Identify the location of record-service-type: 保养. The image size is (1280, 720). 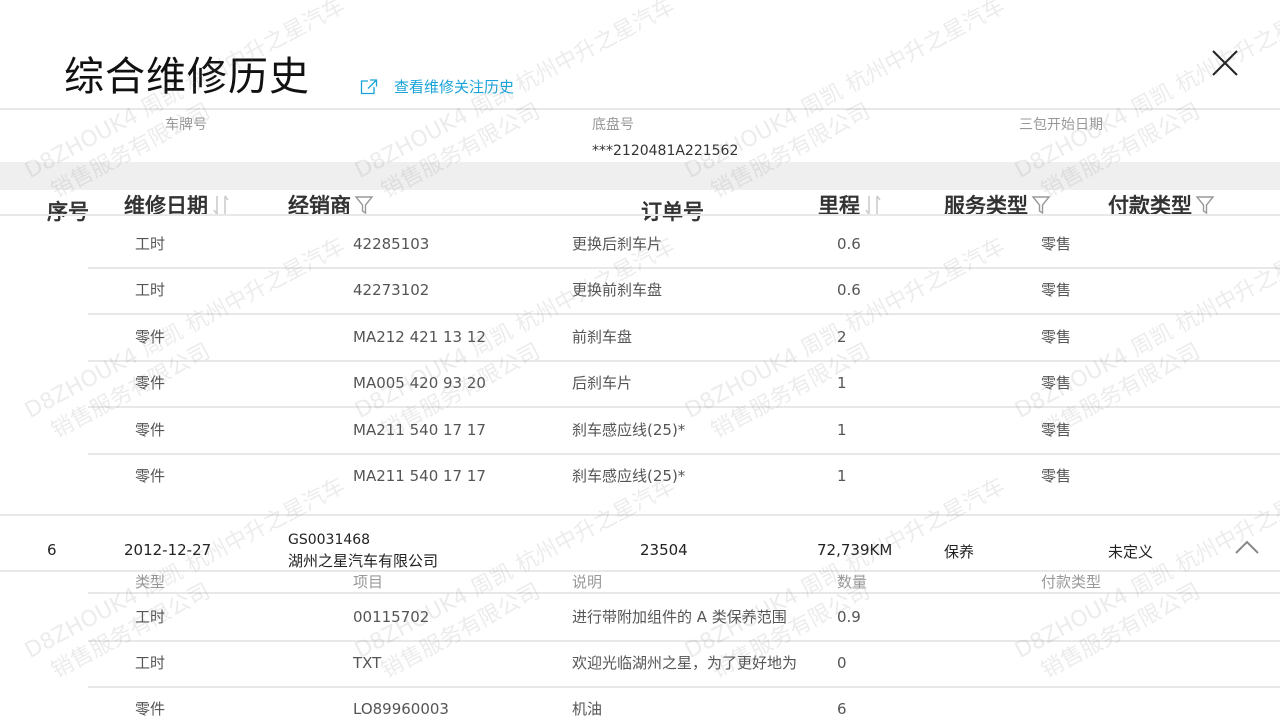
(959, 552).